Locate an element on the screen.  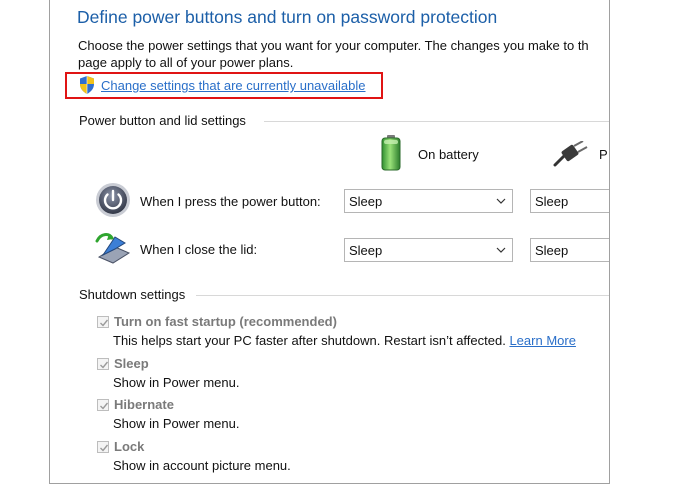
sleep-checkbox is located at coordinates (103, 364).